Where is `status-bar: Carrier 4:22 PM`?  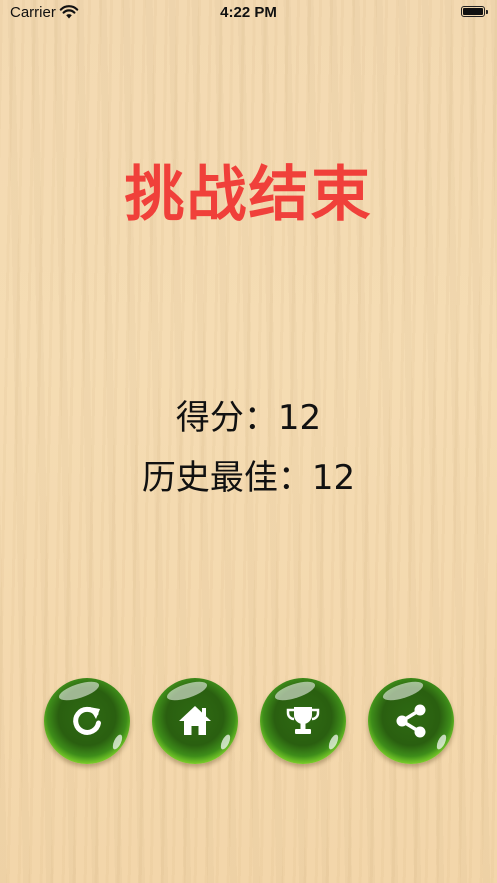
status-bar: Carrier 4:22 PM is located at coordinates (248, 13).